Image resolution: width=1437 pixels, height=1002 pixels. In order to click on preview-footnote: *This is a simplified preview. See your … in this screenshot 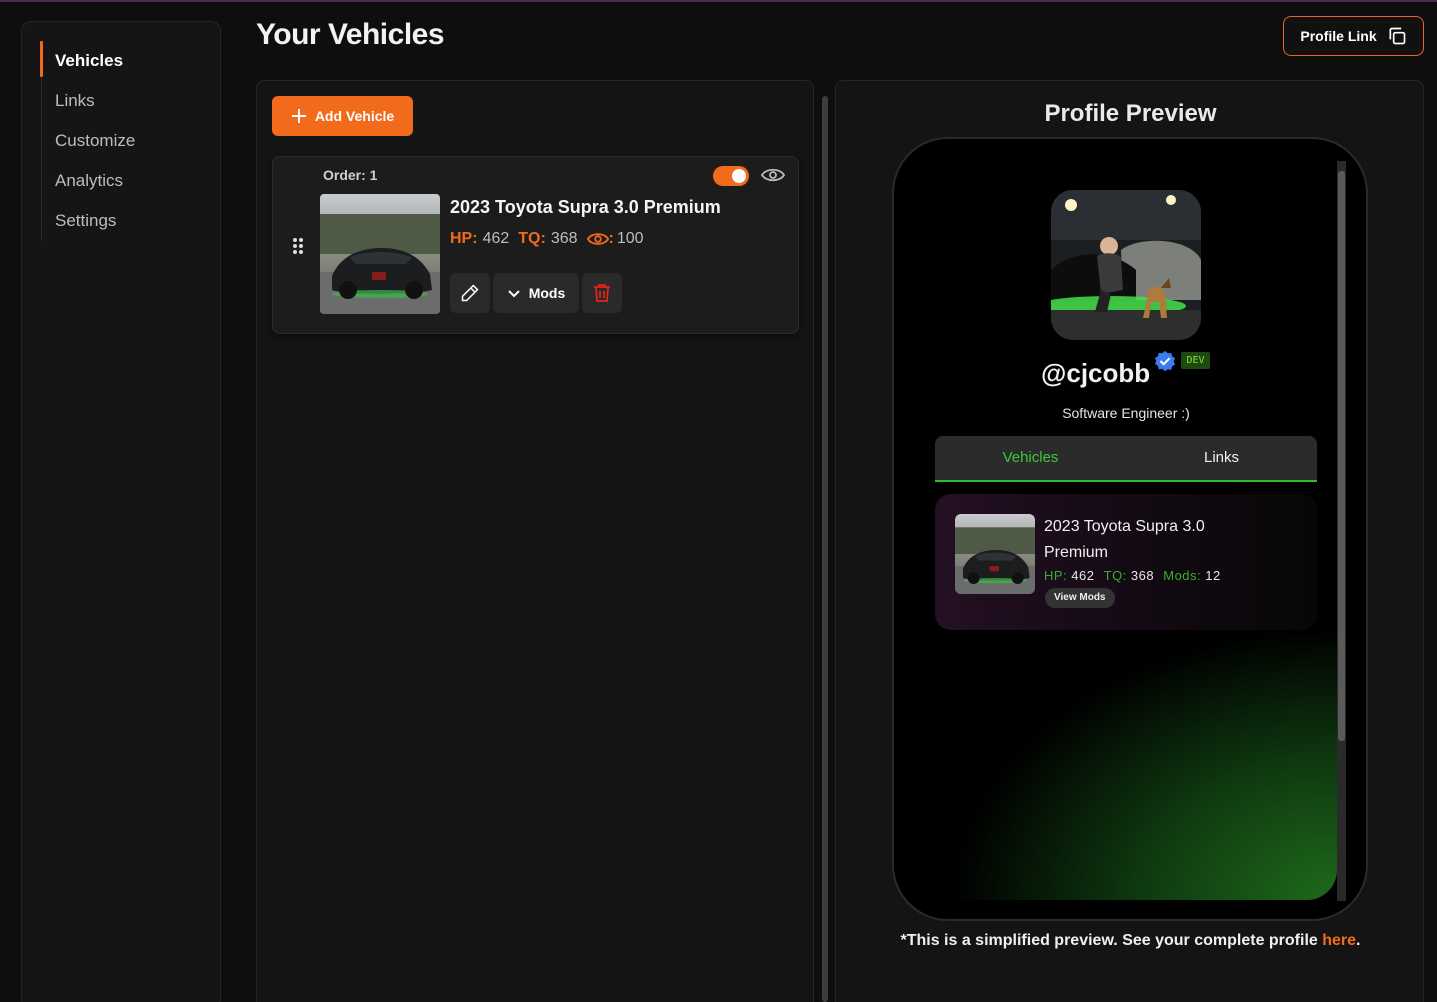, I will do `click(1130, 941)`.